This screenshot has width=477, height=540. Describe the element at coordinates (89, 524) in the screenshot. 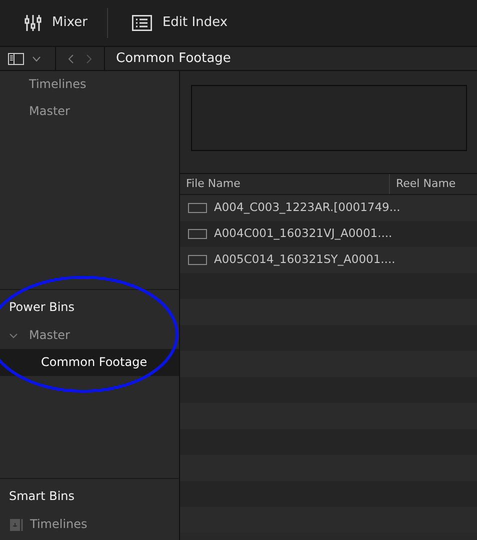

I see `smart-bin-item: Timelines` at that location.